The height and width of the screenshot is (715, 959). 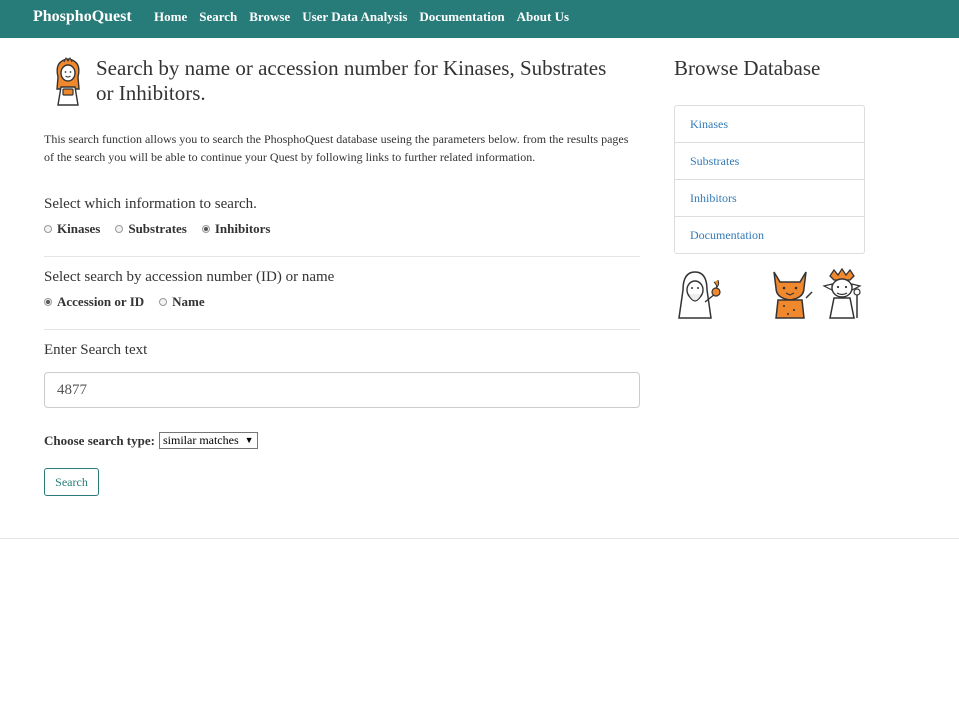 What do you see at coordinates (200, 440) in the screenshot?
I see `search-type-selected: similar matches` at bounding box center [200, 440].